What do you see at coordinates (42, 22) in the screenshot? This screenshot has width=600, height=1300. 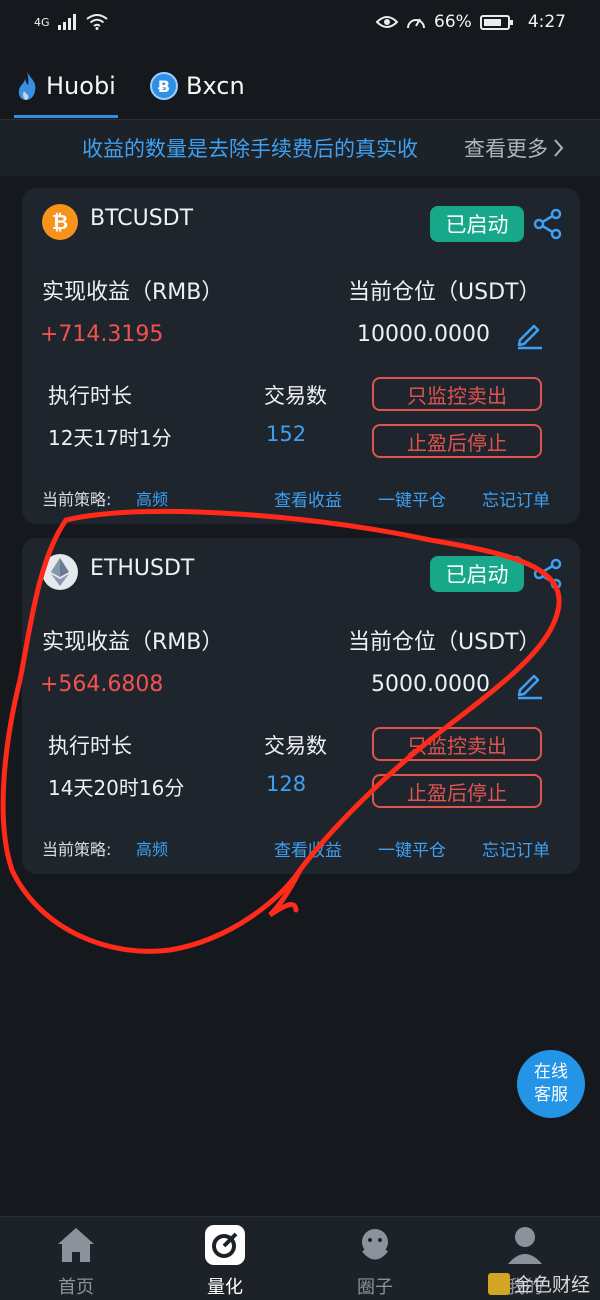 I see `network-indicator: 4G` at bounding box center [42, 22].